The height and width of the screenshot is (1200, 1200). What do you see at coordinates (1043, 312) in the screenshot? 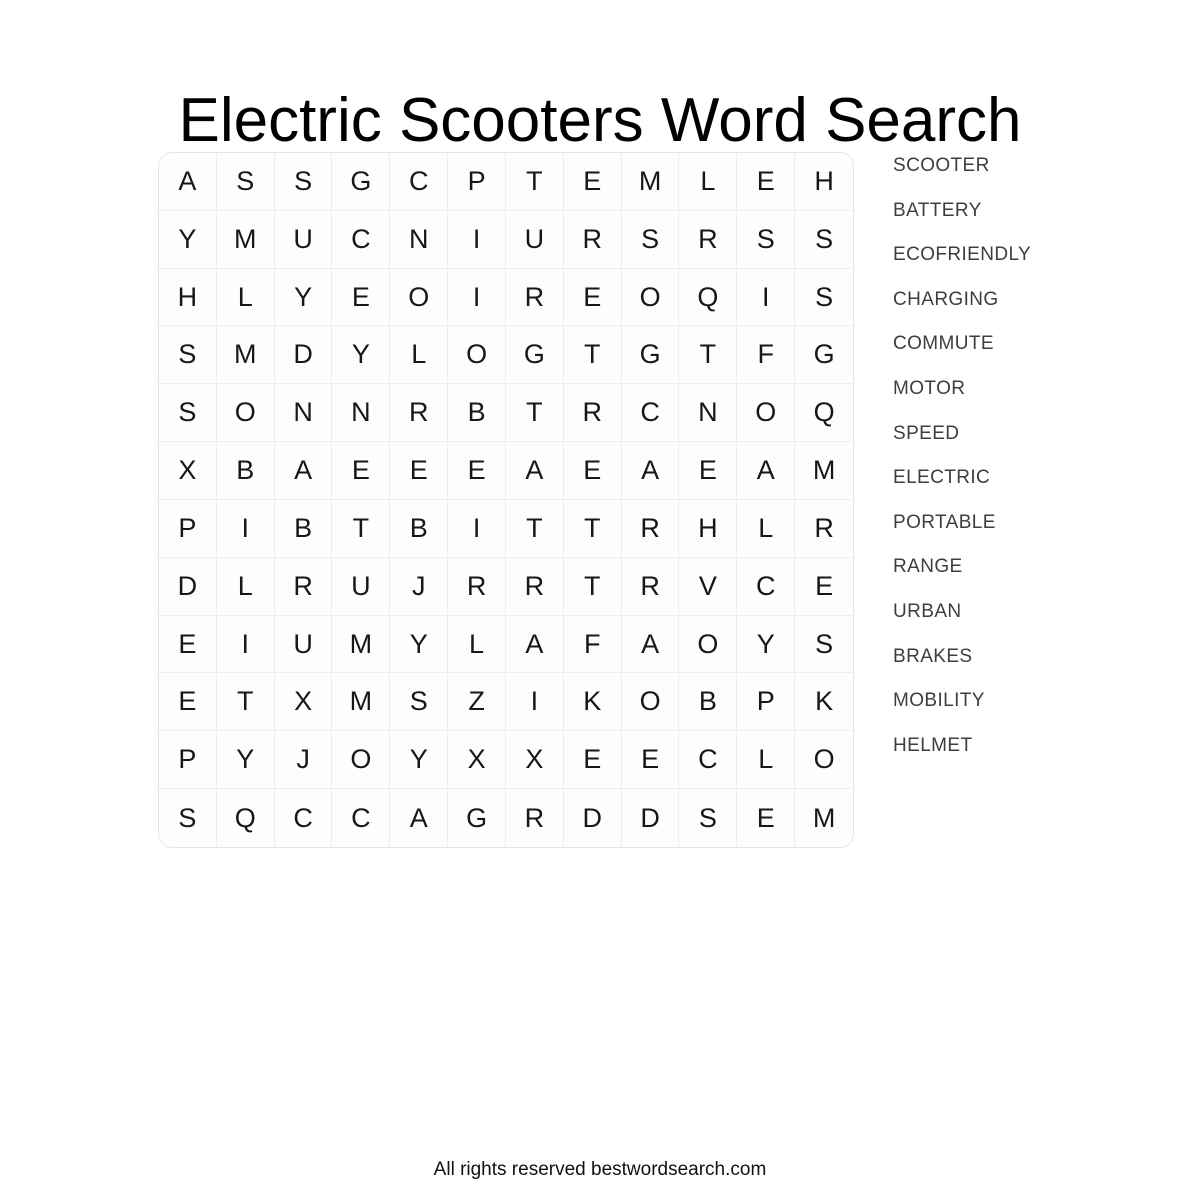
I see `word-list-item: CHARGING` at bounding box center [1043, 312].